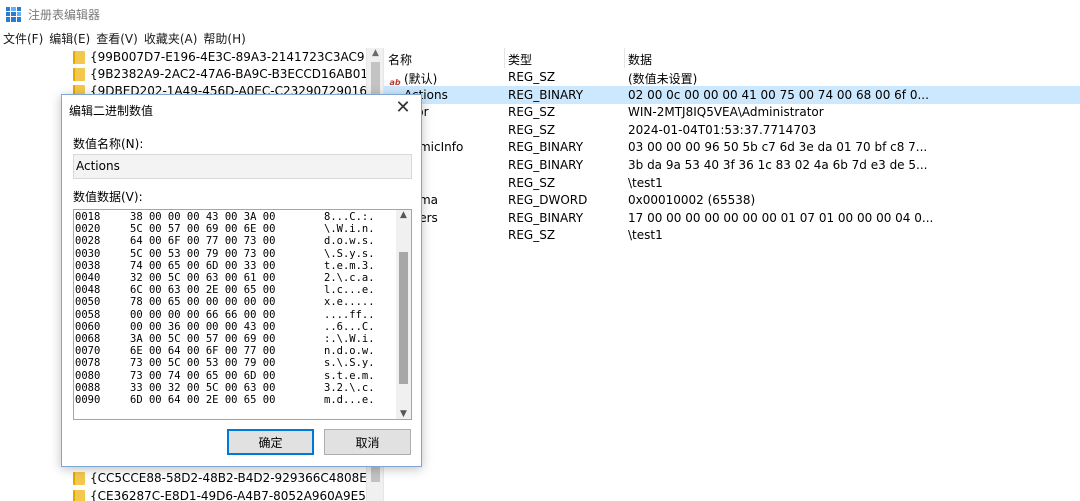  Describe the element at coordinates (349, 253) in the screenshot. I see `hex-ascii: \.S.y.s.` at that location.